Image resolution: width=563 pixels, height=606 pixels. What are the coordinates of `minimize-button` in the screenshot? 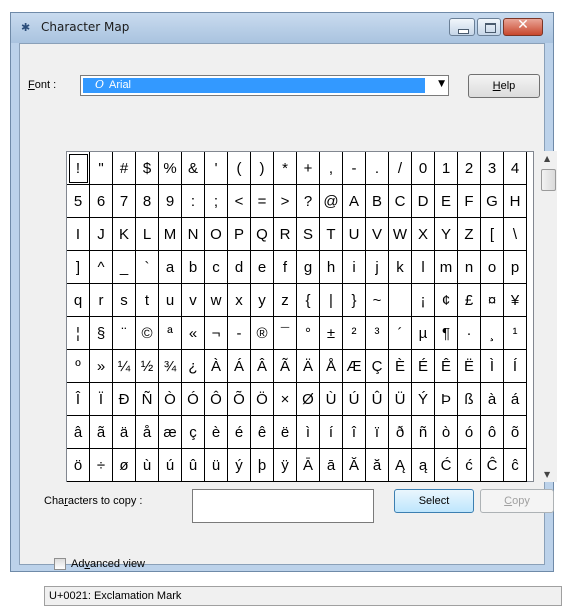 It's located at (462, 27).